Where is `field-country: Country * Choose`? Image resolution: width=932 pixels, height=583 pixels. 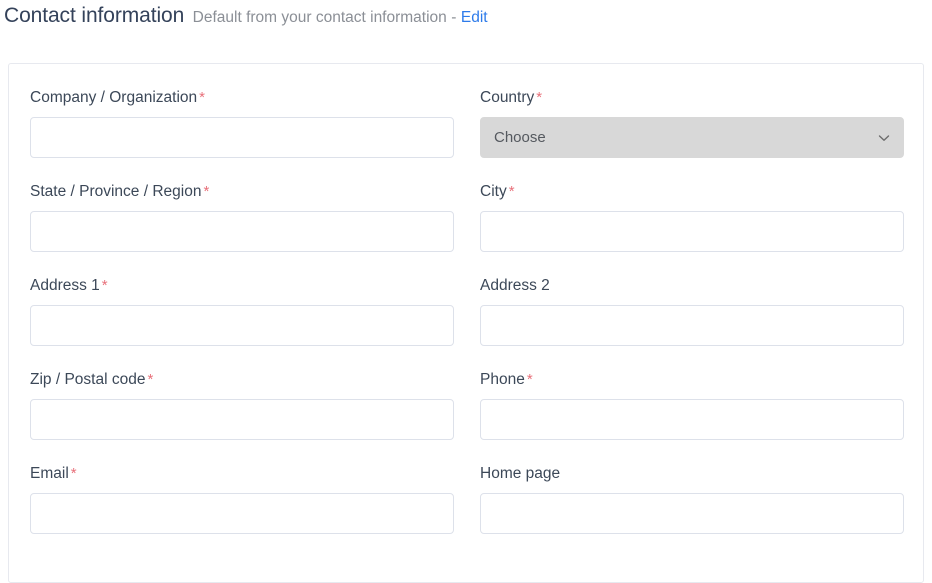
field-country: Country * Choose is located at coordinates (692, 123).